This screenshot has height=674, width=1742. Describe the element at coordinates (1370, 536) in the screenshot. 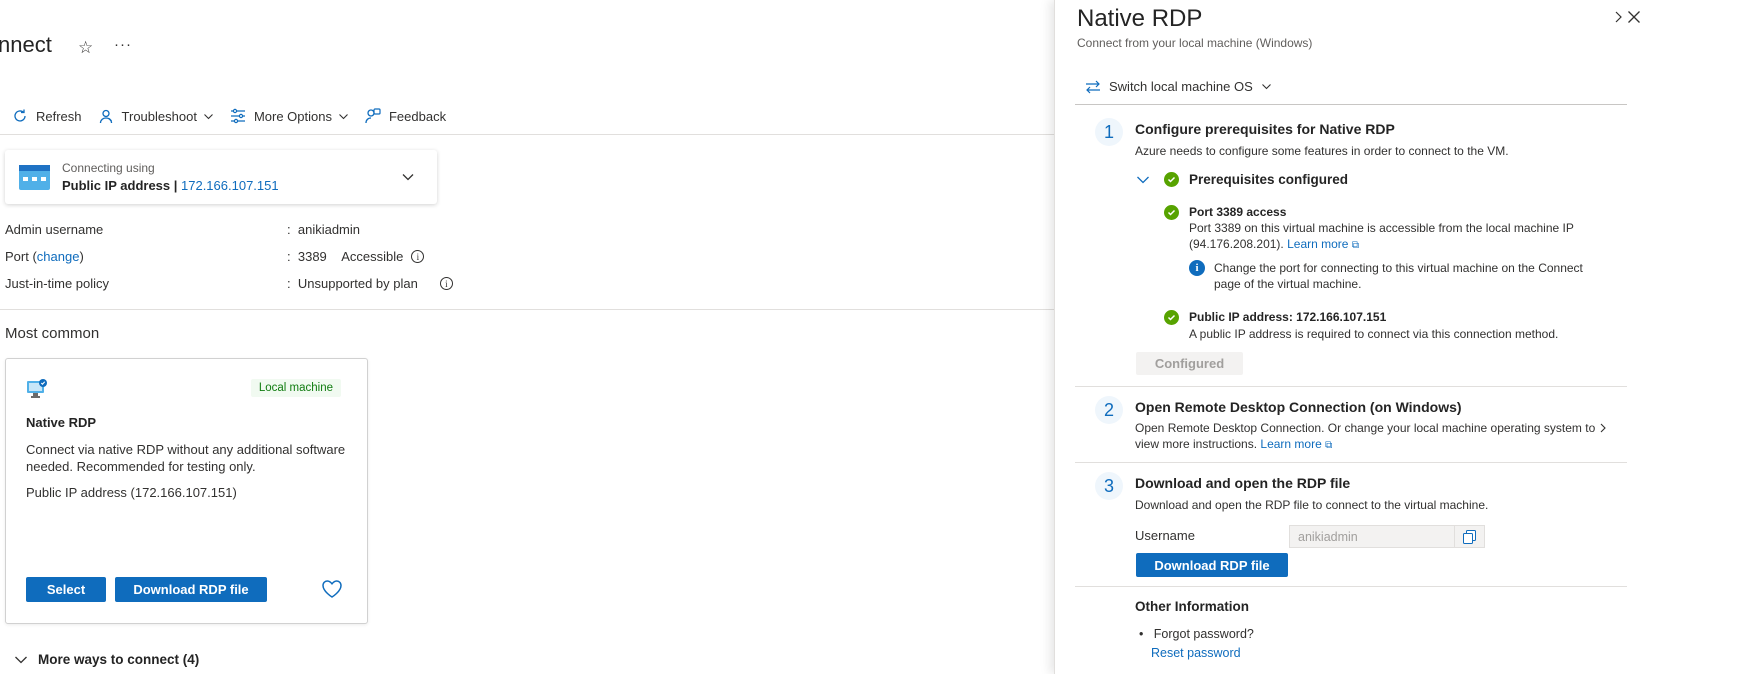

I see `username-input` at that location.